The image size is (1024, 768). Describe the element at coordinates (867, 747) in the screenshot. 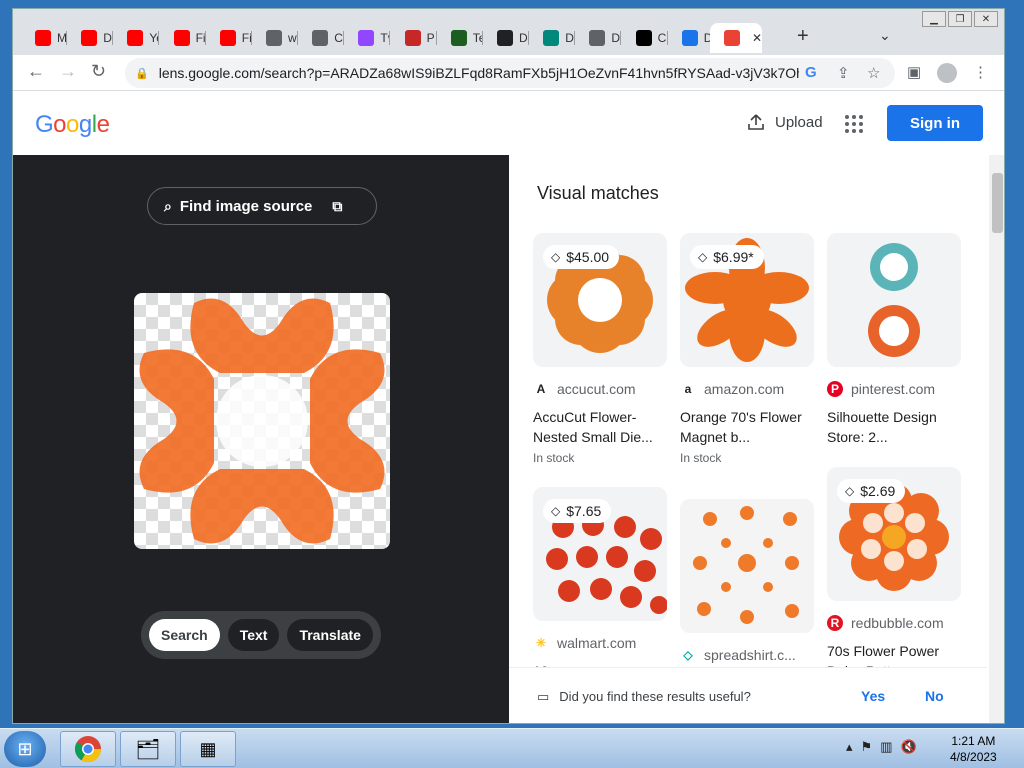

I see `flag-icon: ⚑` at that location.